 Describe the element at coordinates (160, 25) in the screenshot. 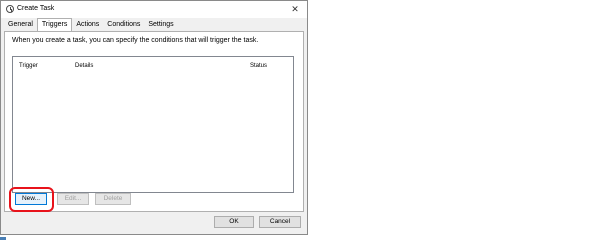

I see `tab-settings: Settings` at that location.